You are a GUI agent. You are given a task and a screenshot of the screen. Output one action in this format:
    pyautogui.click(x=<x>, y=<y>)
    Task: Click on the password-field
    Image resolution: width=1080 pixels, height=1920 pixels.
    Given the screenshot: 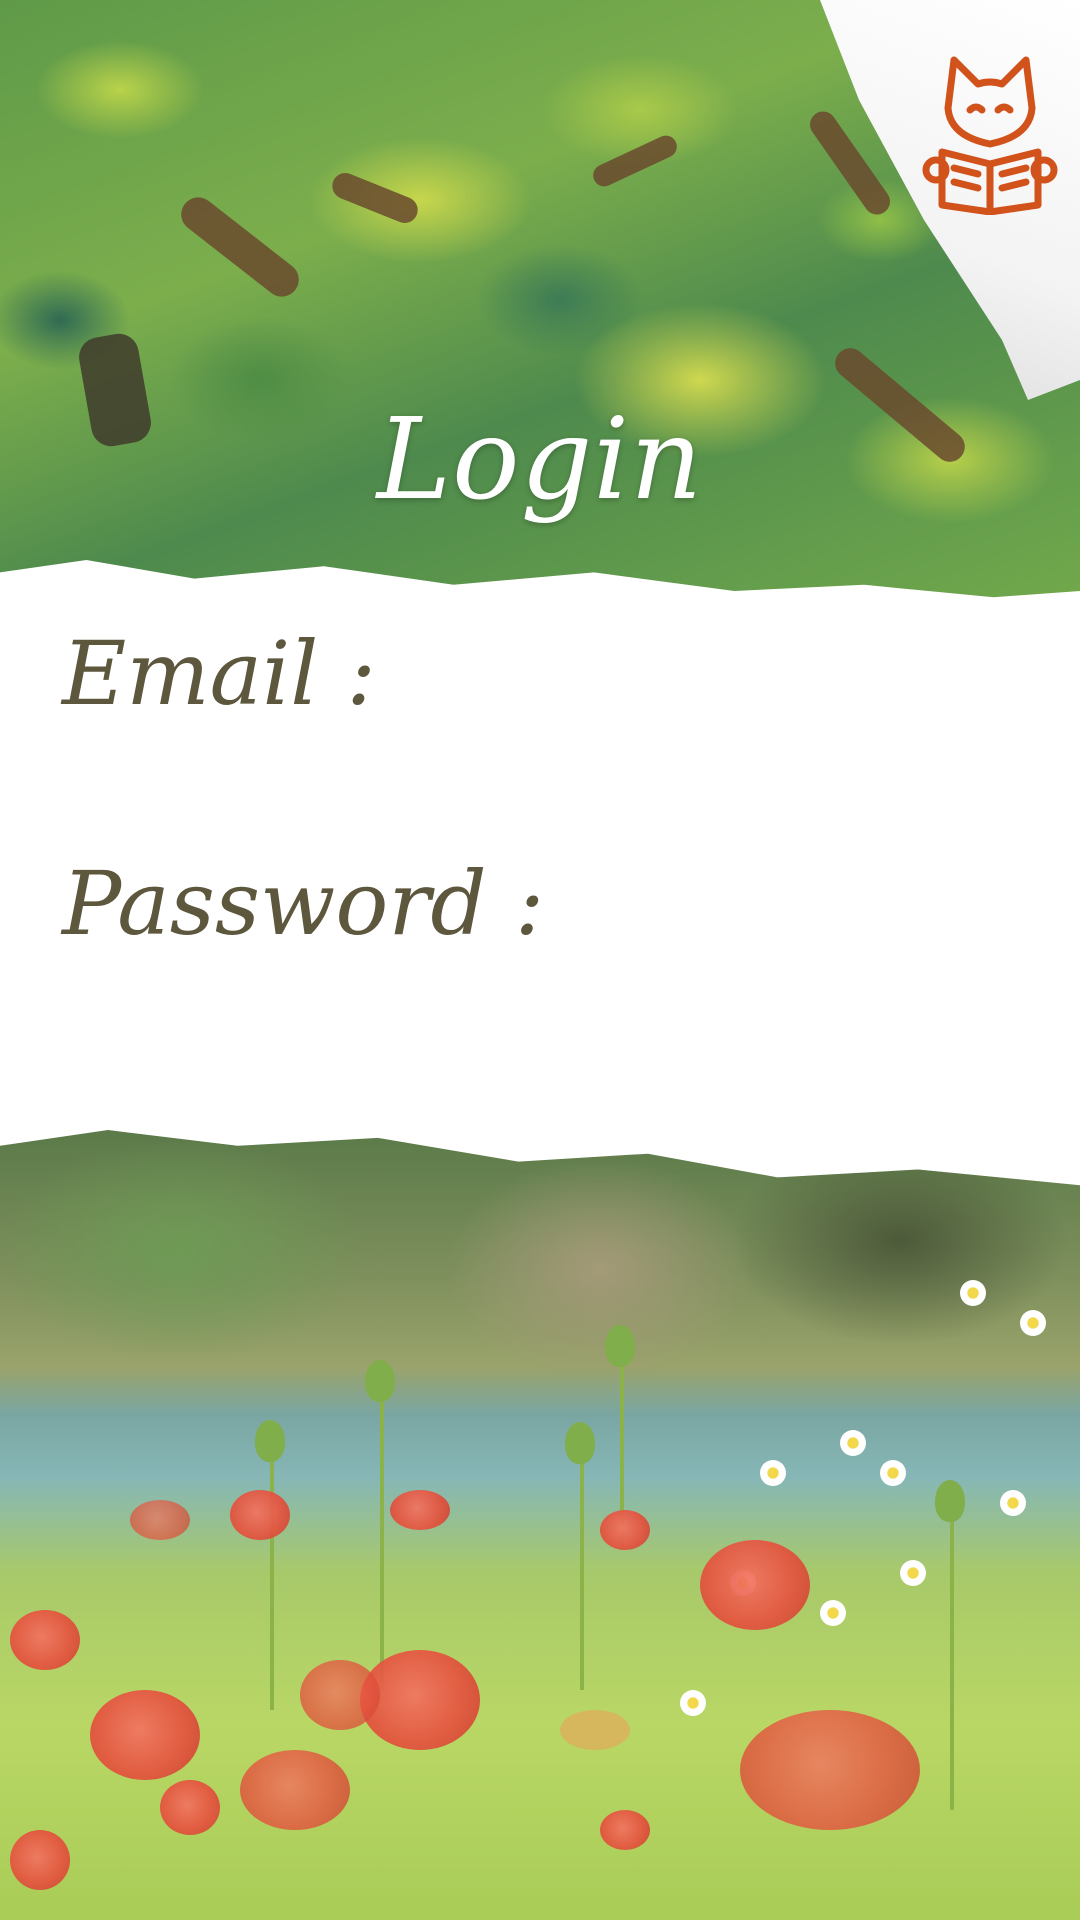 What is the action you would take?
    pyautogui.click(x=544, y=1001)
    